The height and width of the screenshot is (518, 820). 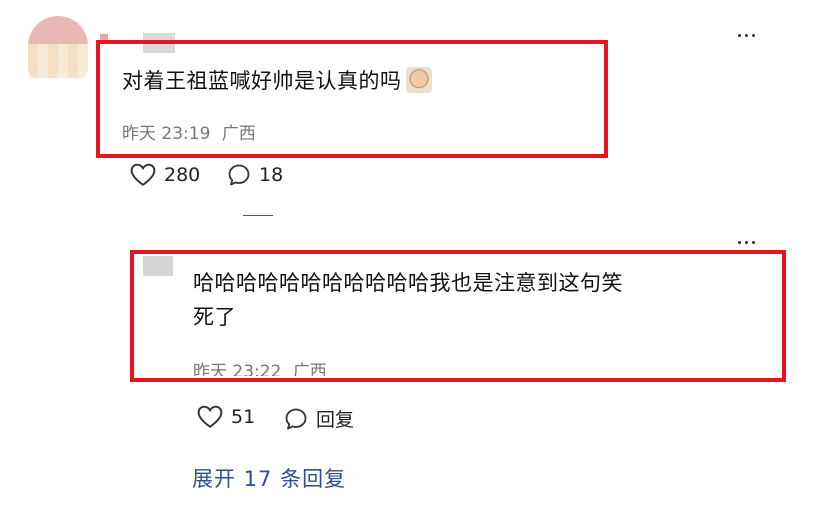 What do you see at coordinates (478, 300) in the screenshot?
I see `reply-text: 哈哈哈哈哈哈哈哈哈哈哈我也是注意到这句笑 死了` at bounding box center [478, 300].